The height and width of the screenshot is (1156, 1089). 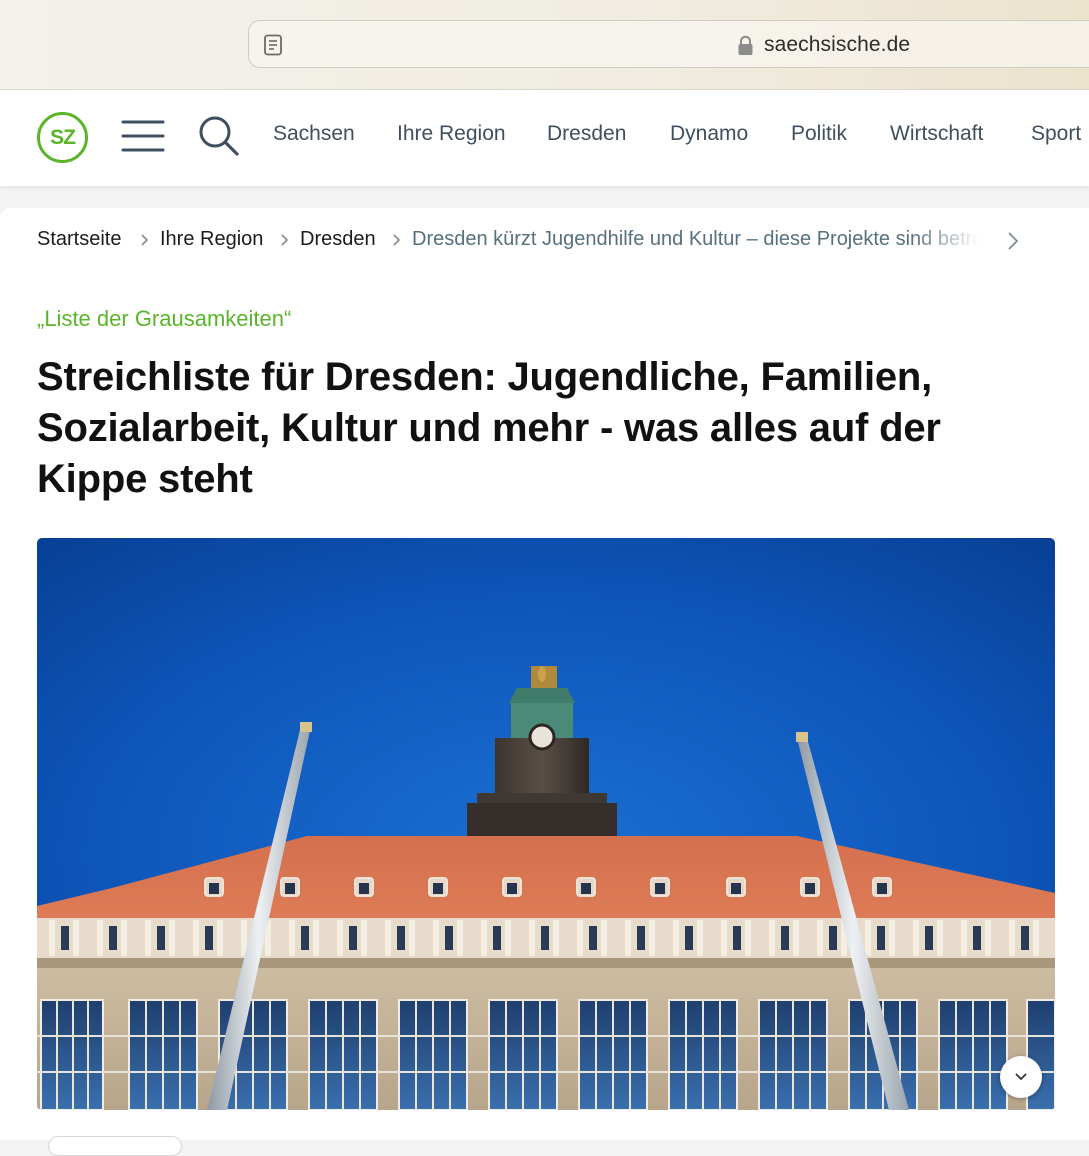 What do you see at coordinates (211, 239) in the screenshot?
I see `breadcrumb-item-ihre-region: Ihre Region` at bounding box center [211, 239].